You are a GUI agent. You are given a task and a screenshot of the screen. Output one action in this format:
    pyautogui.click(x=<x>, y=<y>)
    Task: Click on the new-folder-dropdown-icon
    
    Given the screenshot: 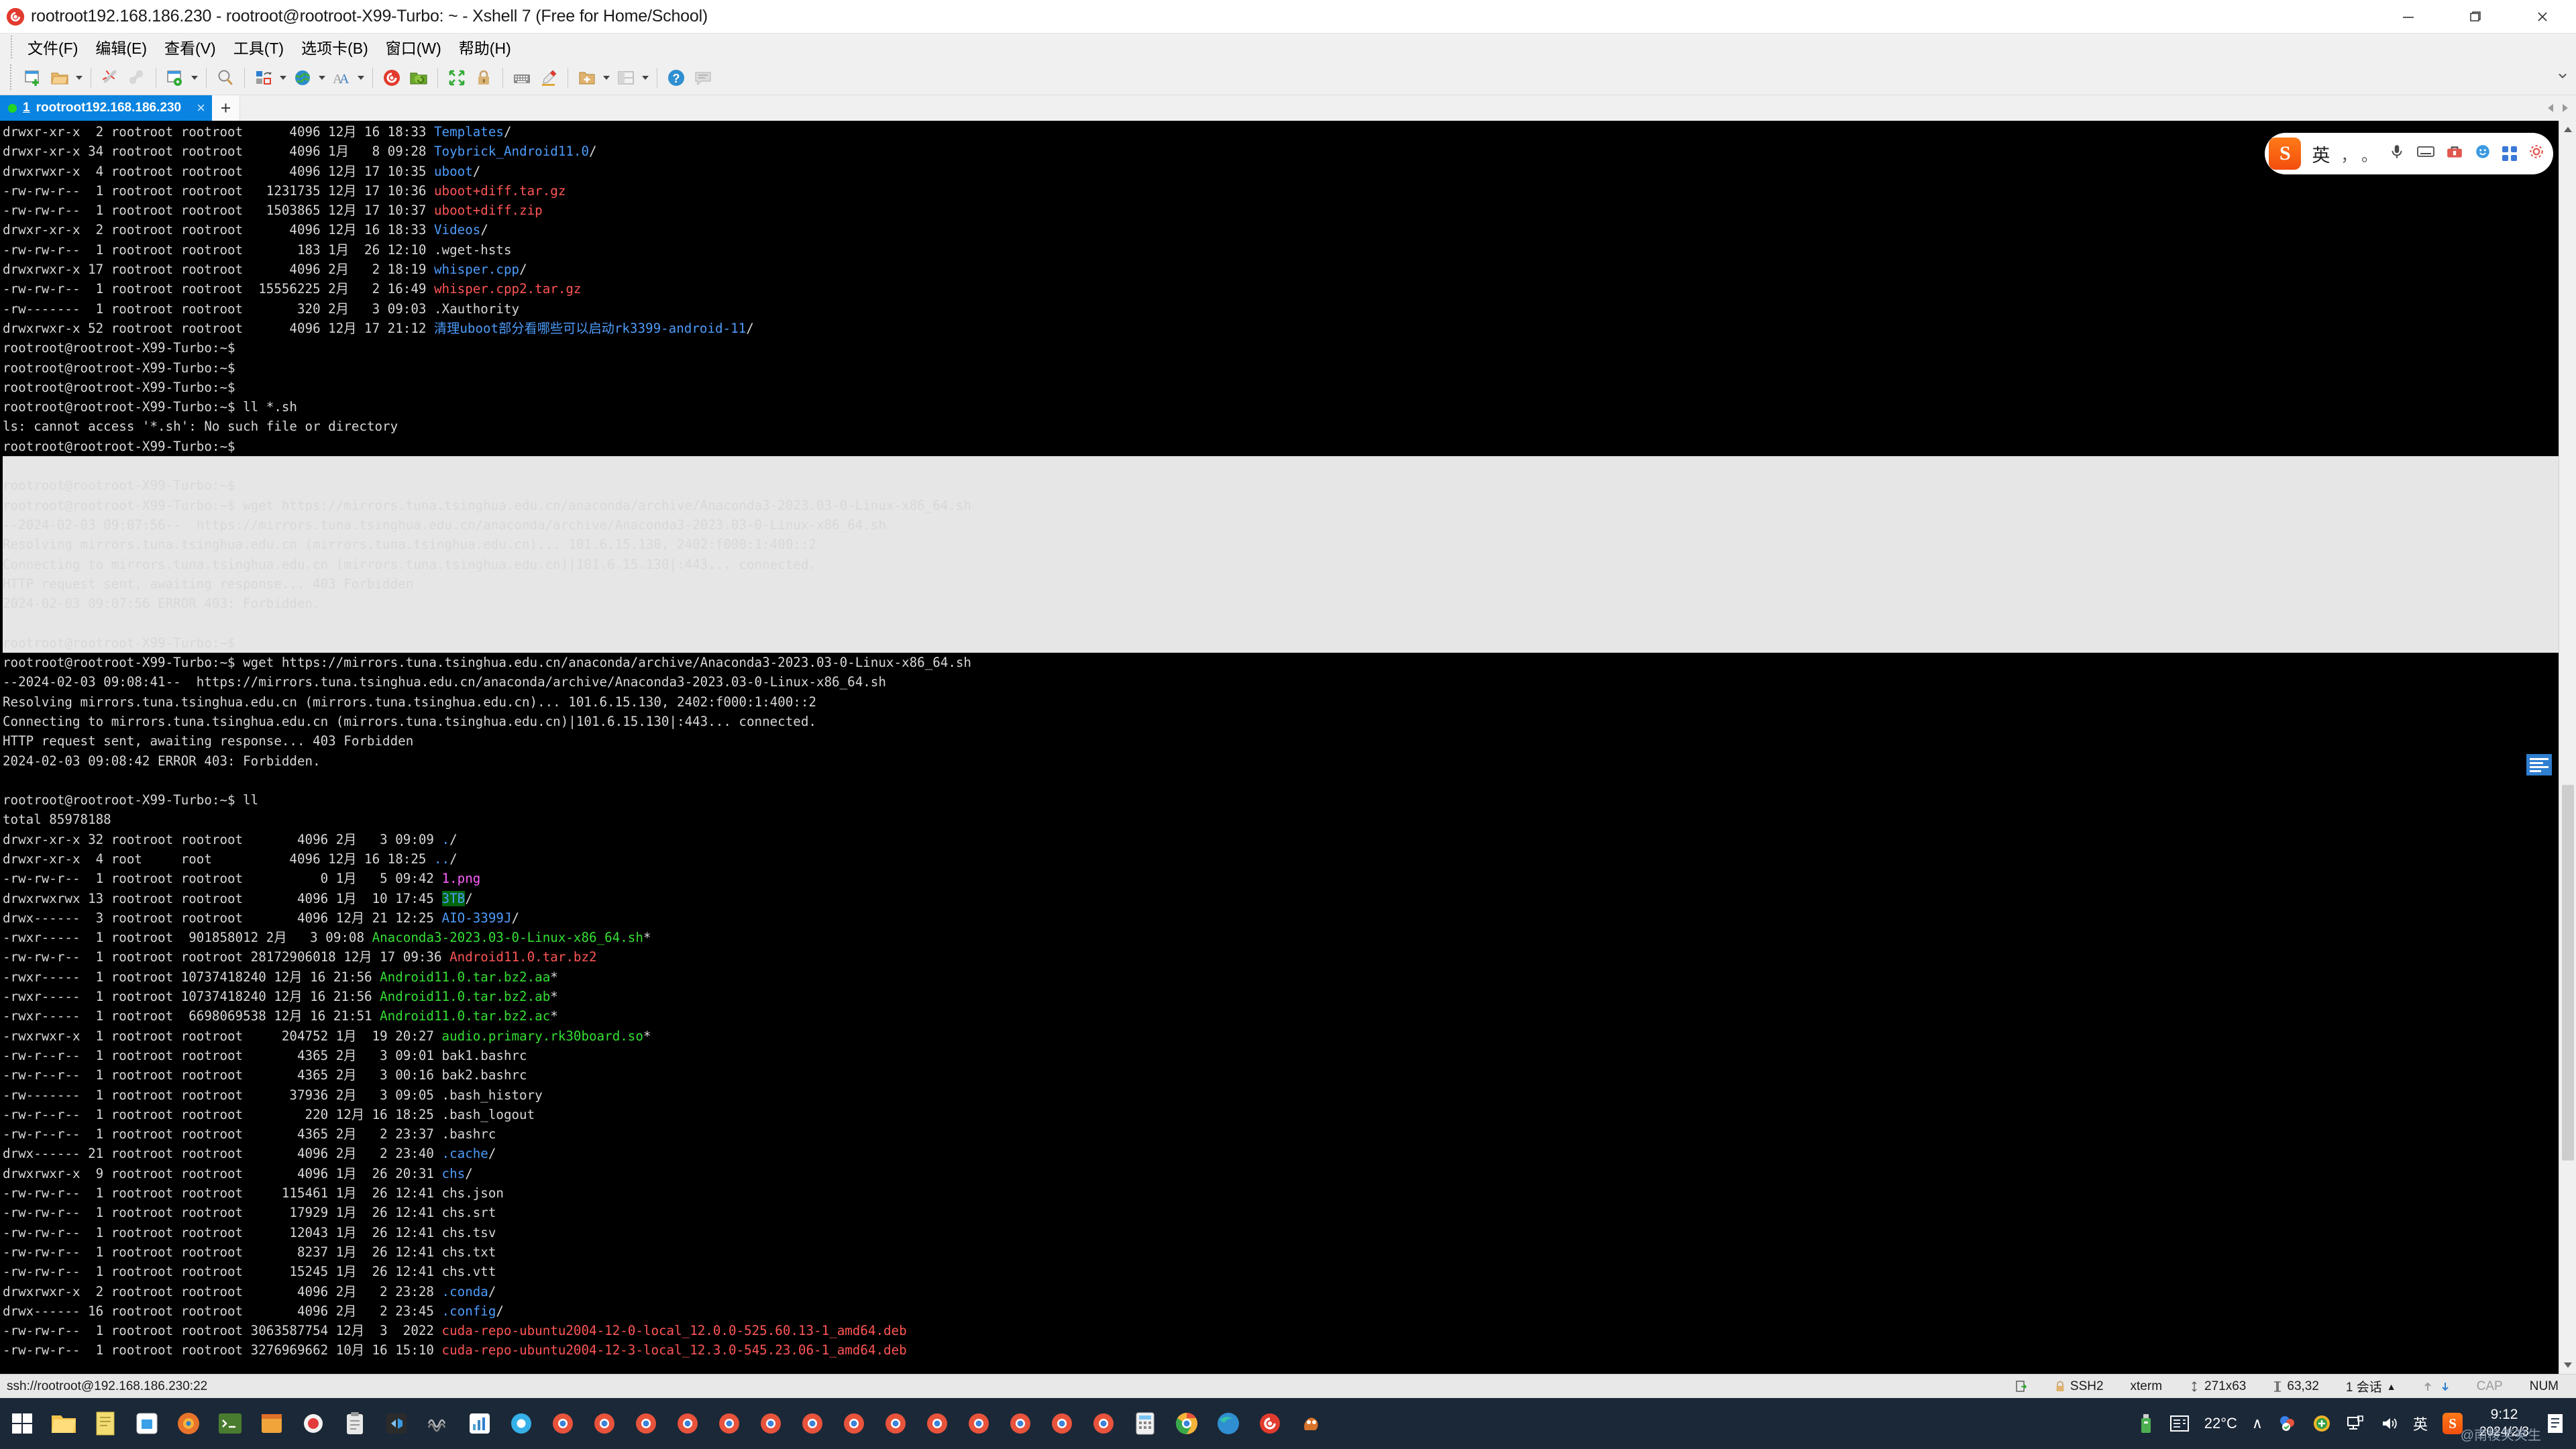 What is the action you would take?
    pyautogui.click(x=606, y=78)
    